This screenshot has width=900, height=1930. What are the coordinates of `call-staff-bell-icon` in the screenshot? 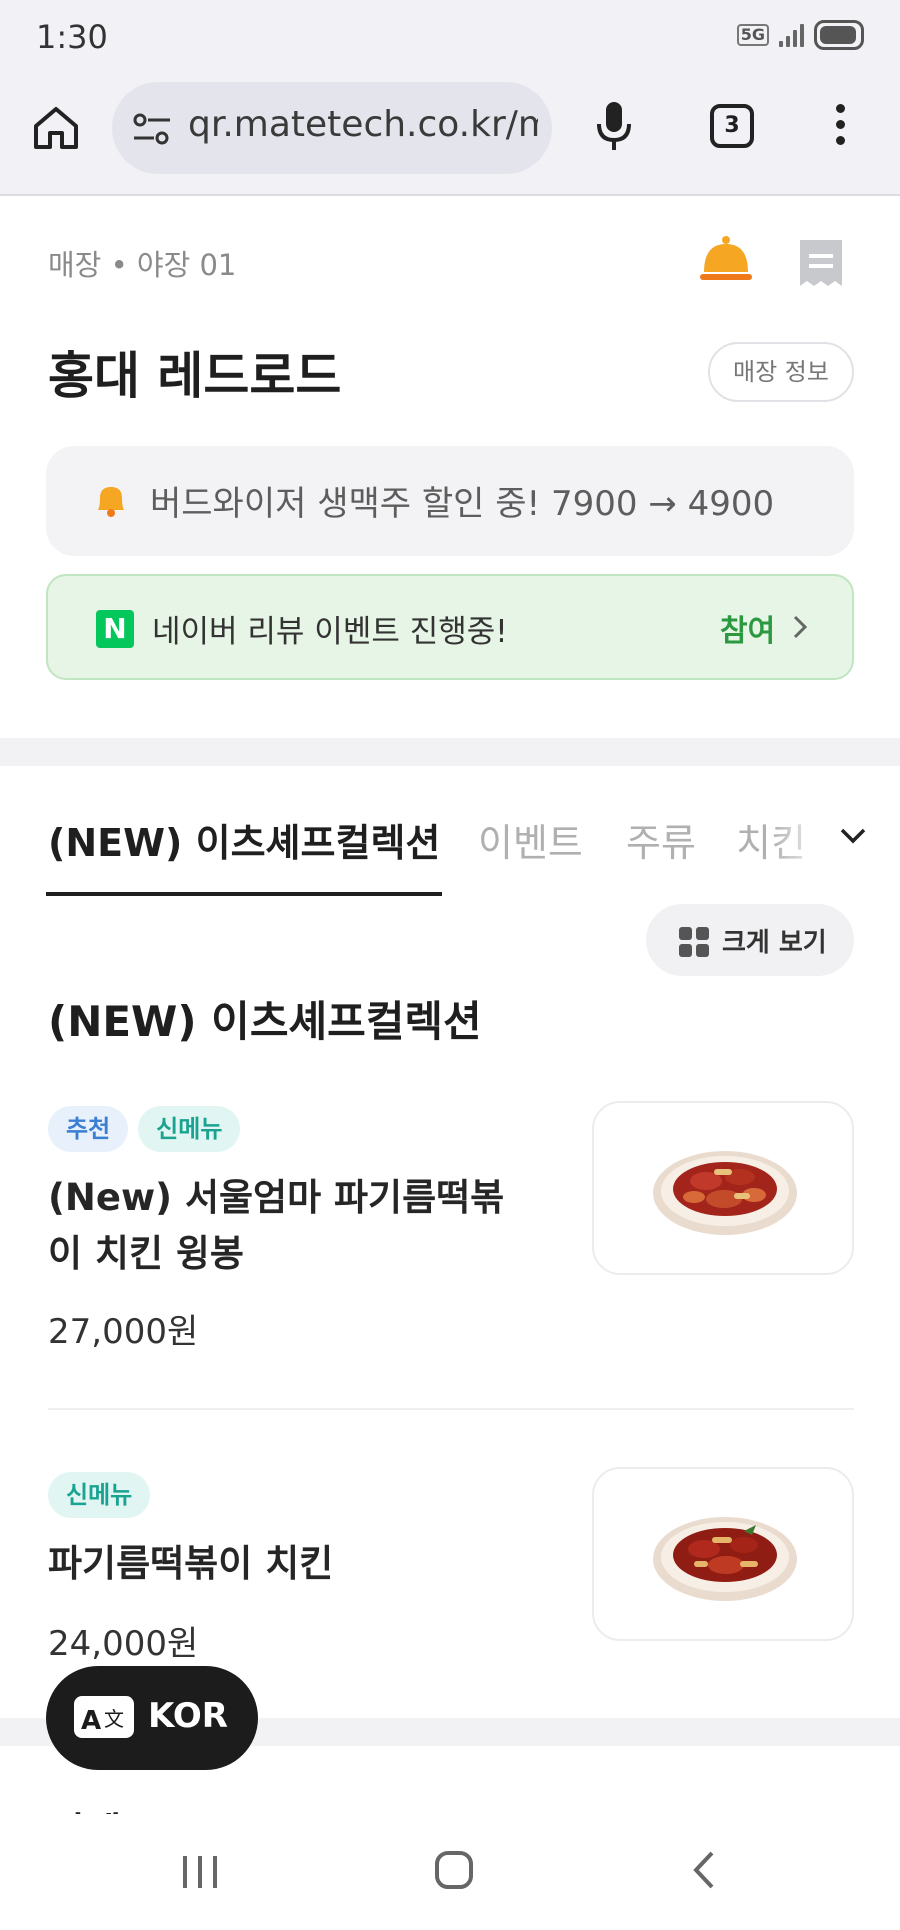 It's located at (726, 261).